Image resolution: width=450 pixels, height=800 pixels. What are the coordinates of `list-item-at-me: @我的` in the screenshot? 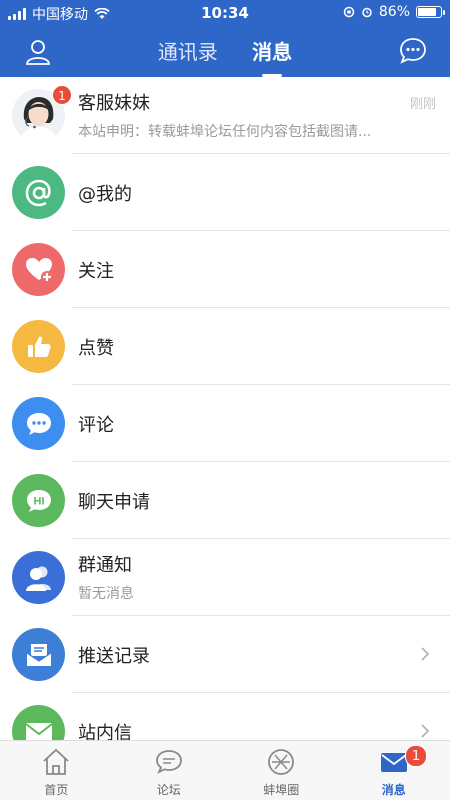 It's located at (225, 192).